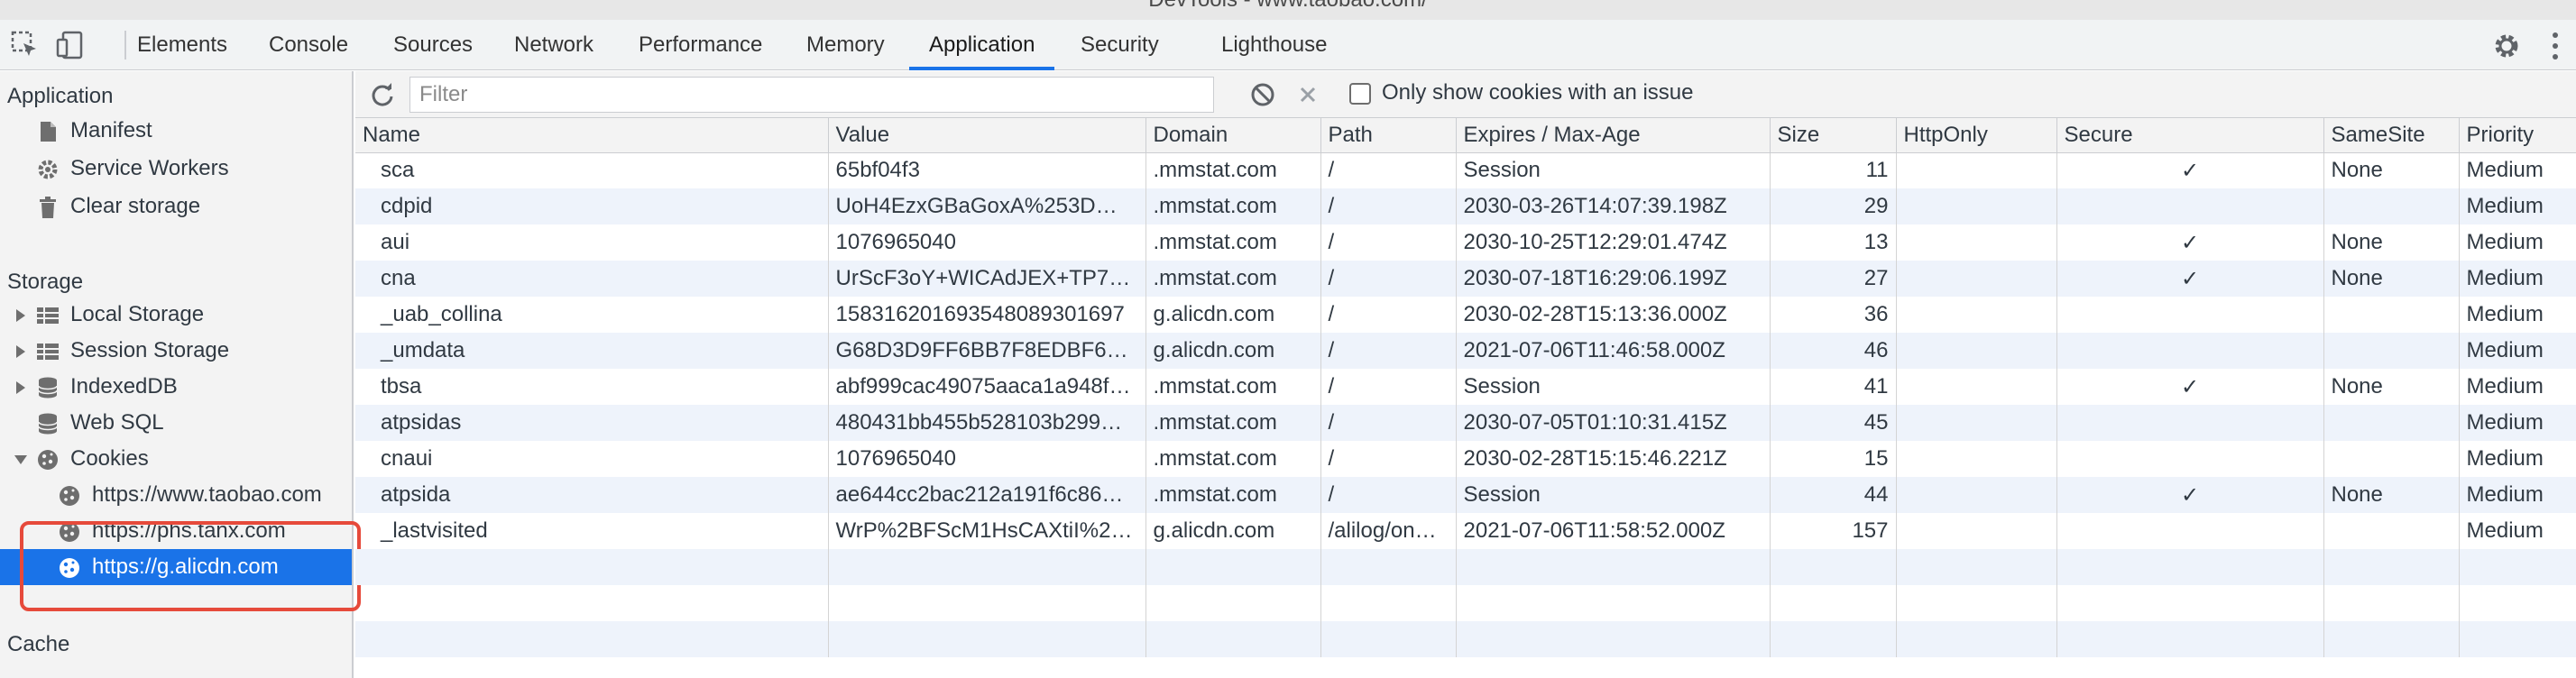 The width and height of the screenshot is (2576, 678). What do you see at coordinates (20, 459) in the screenshot?
I see `collapse-arrow-icon` at bounding box center [20, 459].